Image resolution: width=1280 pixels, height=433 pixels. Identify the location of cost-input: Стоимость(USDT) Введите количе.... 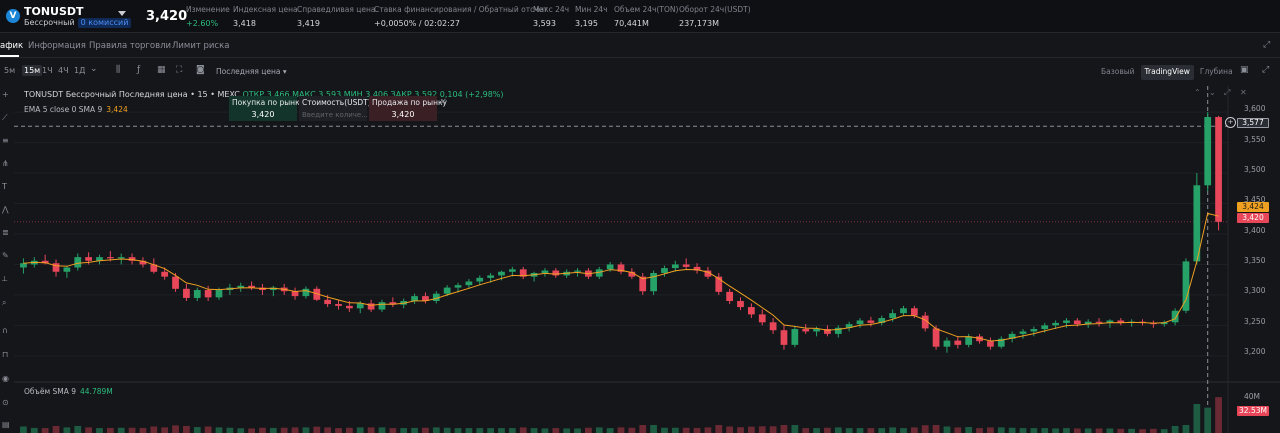
(335, 108).